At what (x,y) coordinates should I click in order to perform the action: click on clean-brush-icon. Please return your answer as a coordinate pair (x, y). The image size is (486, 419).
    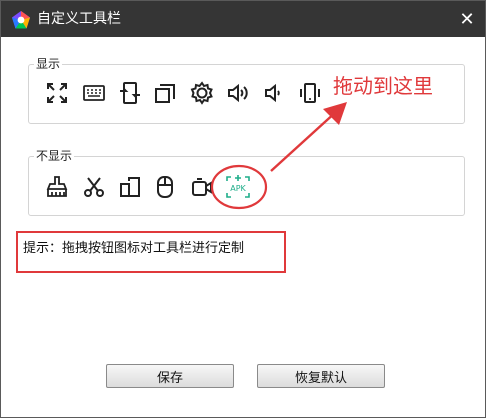
    Looking at the image, I should click on (57, 187).